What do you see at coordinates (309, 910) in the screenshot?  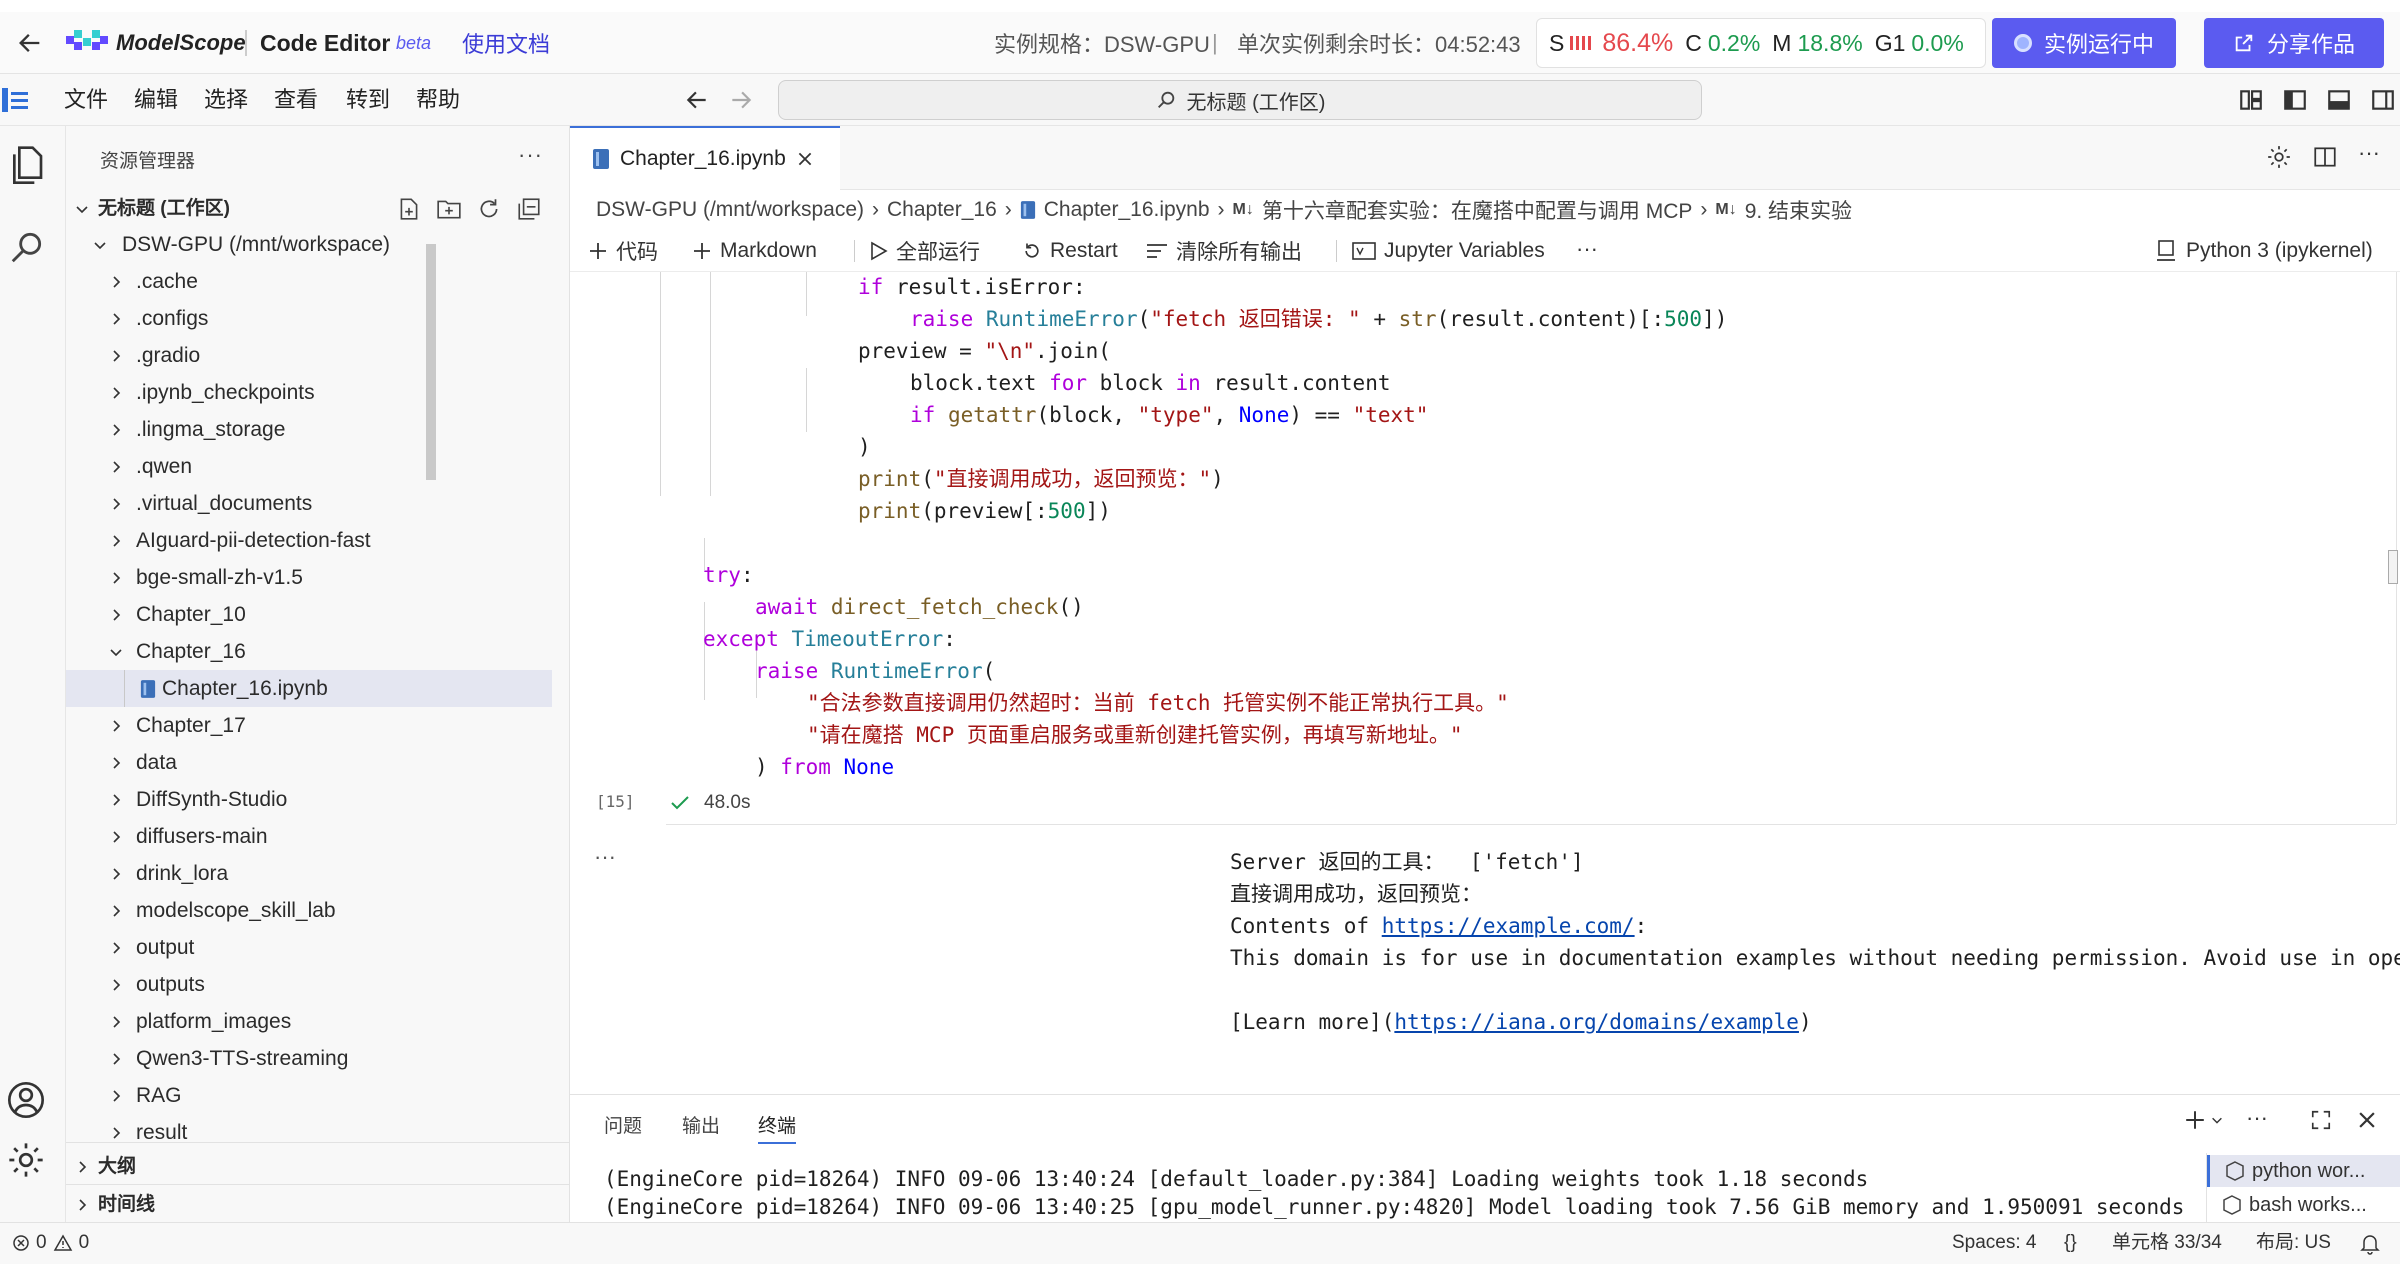 I see `tree-folder-item: modelscope_skill_lab` at bounding box center [309, 910].